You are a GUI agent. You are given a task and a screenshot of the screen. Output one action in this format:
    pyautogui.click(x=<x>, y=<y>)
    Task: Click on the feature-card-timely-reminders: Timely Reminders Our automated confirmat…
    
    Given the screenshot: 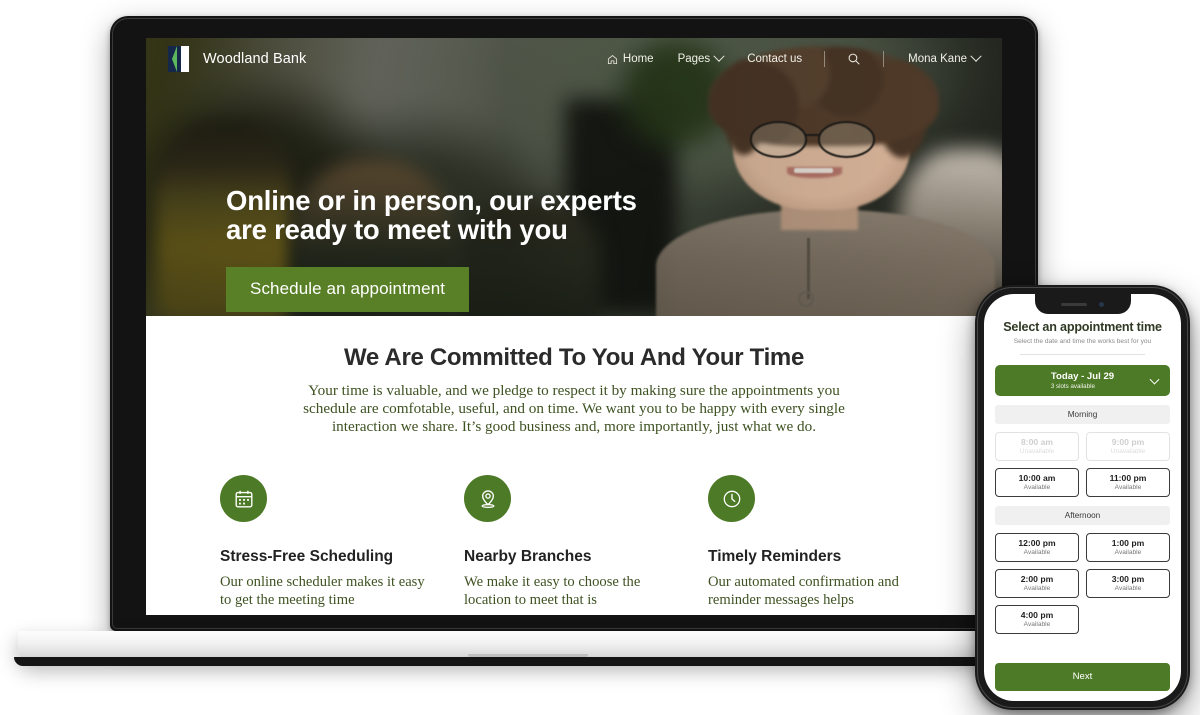 What is the action you would take?
    pyautogui.click(x=818, y=542)
    